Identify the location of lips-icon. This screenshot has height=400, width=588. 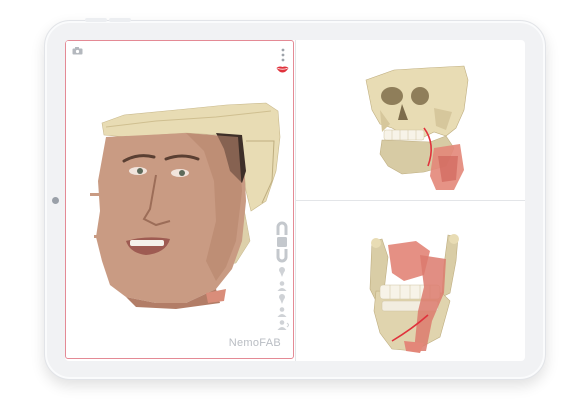
(282, 69).